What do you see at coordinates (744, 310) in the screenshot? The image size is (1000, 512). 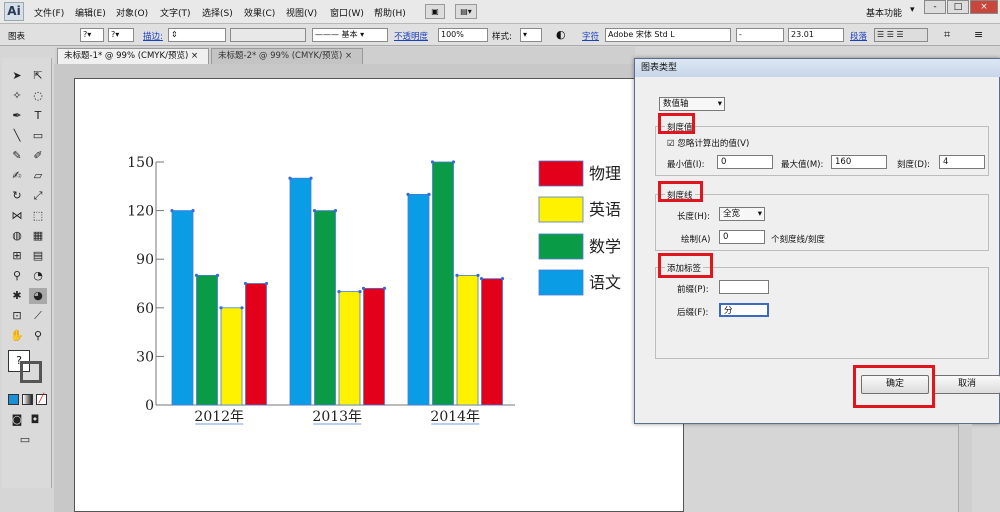 I see `suffix-input: 分` at bounding box center [744, 310].